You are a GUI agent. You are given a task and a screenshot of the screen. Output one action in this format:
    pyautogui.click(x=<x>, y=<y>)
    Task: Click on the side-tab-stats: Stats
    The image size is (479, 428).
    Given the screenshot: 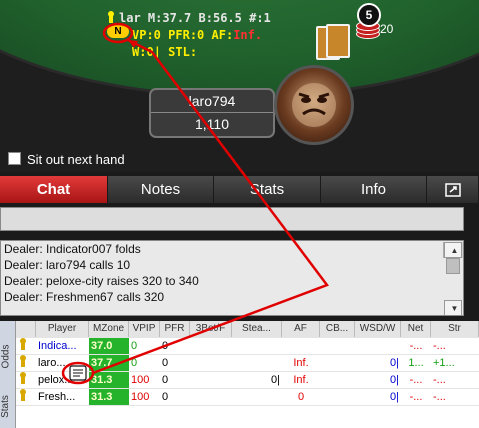 What is the action you would take?
    pyautogui.click(x=5, y=406)
    